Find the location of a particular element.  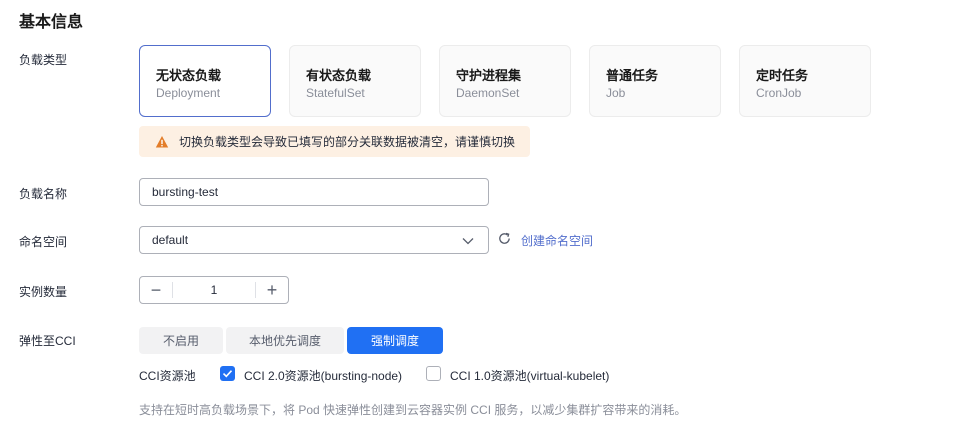

workload-type-statefulset: 有状态负载 StatefulSet is located at coordinates (355, 81).